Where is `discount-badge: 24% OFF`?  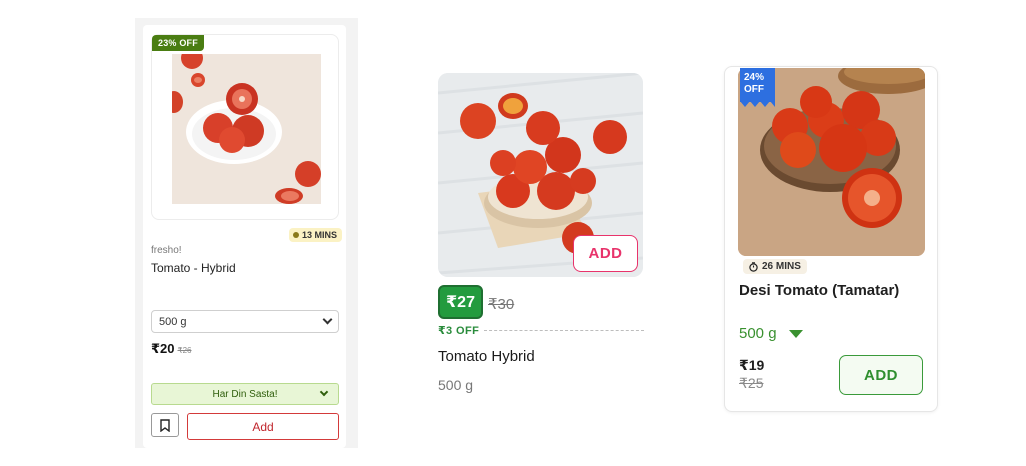
discount-badge: 24% OFF is located at coordinates (757, 85).